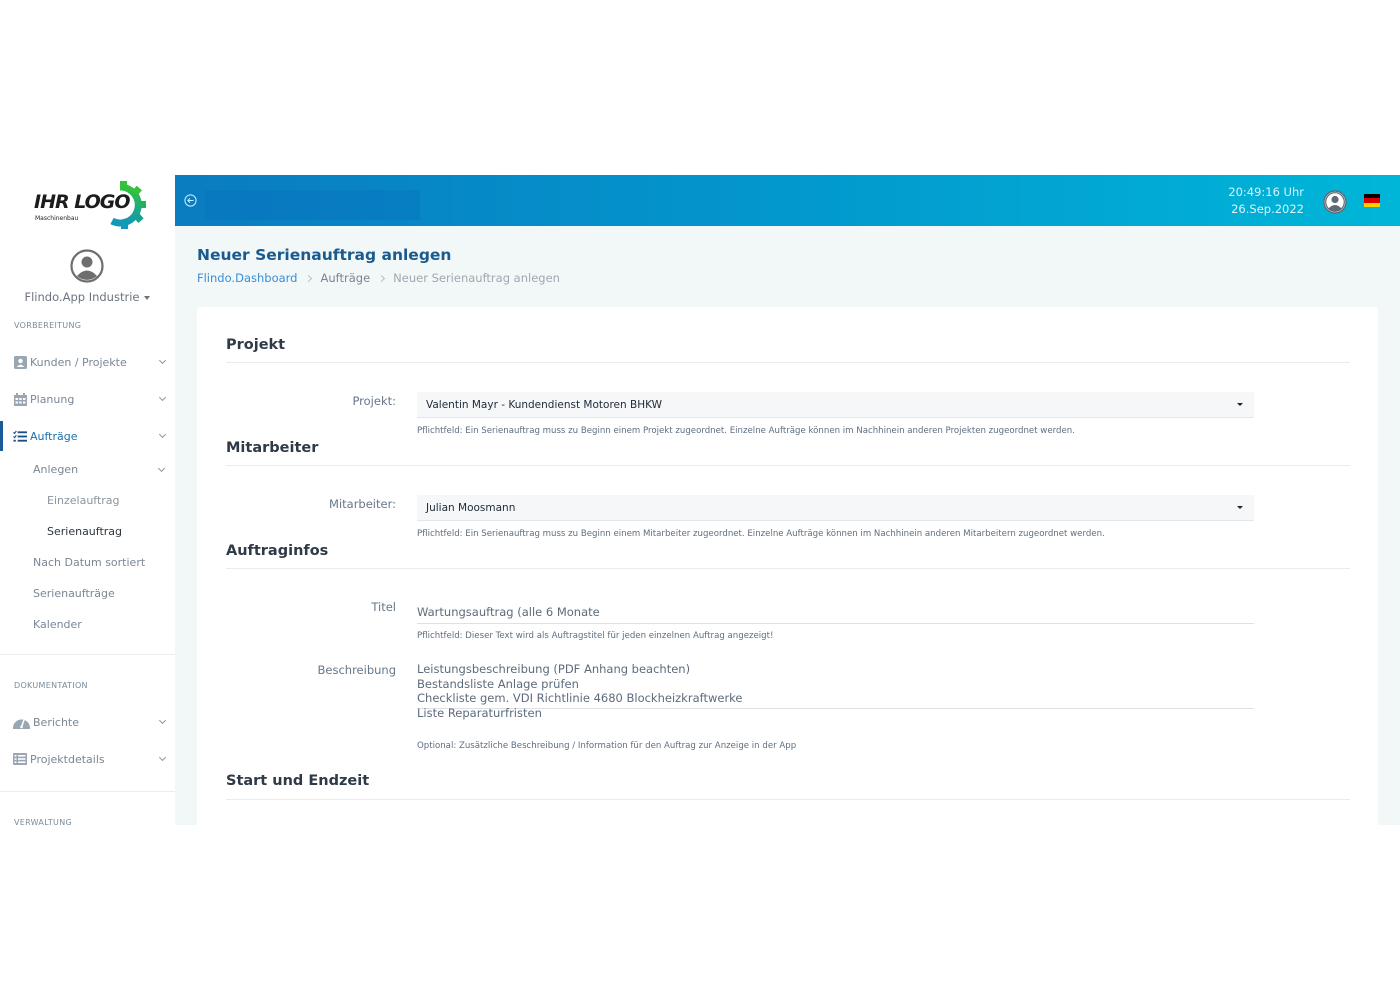  Describe the element at coordinates (87, 266) in the screenshot. I see `user-avatar-icon` at that location.